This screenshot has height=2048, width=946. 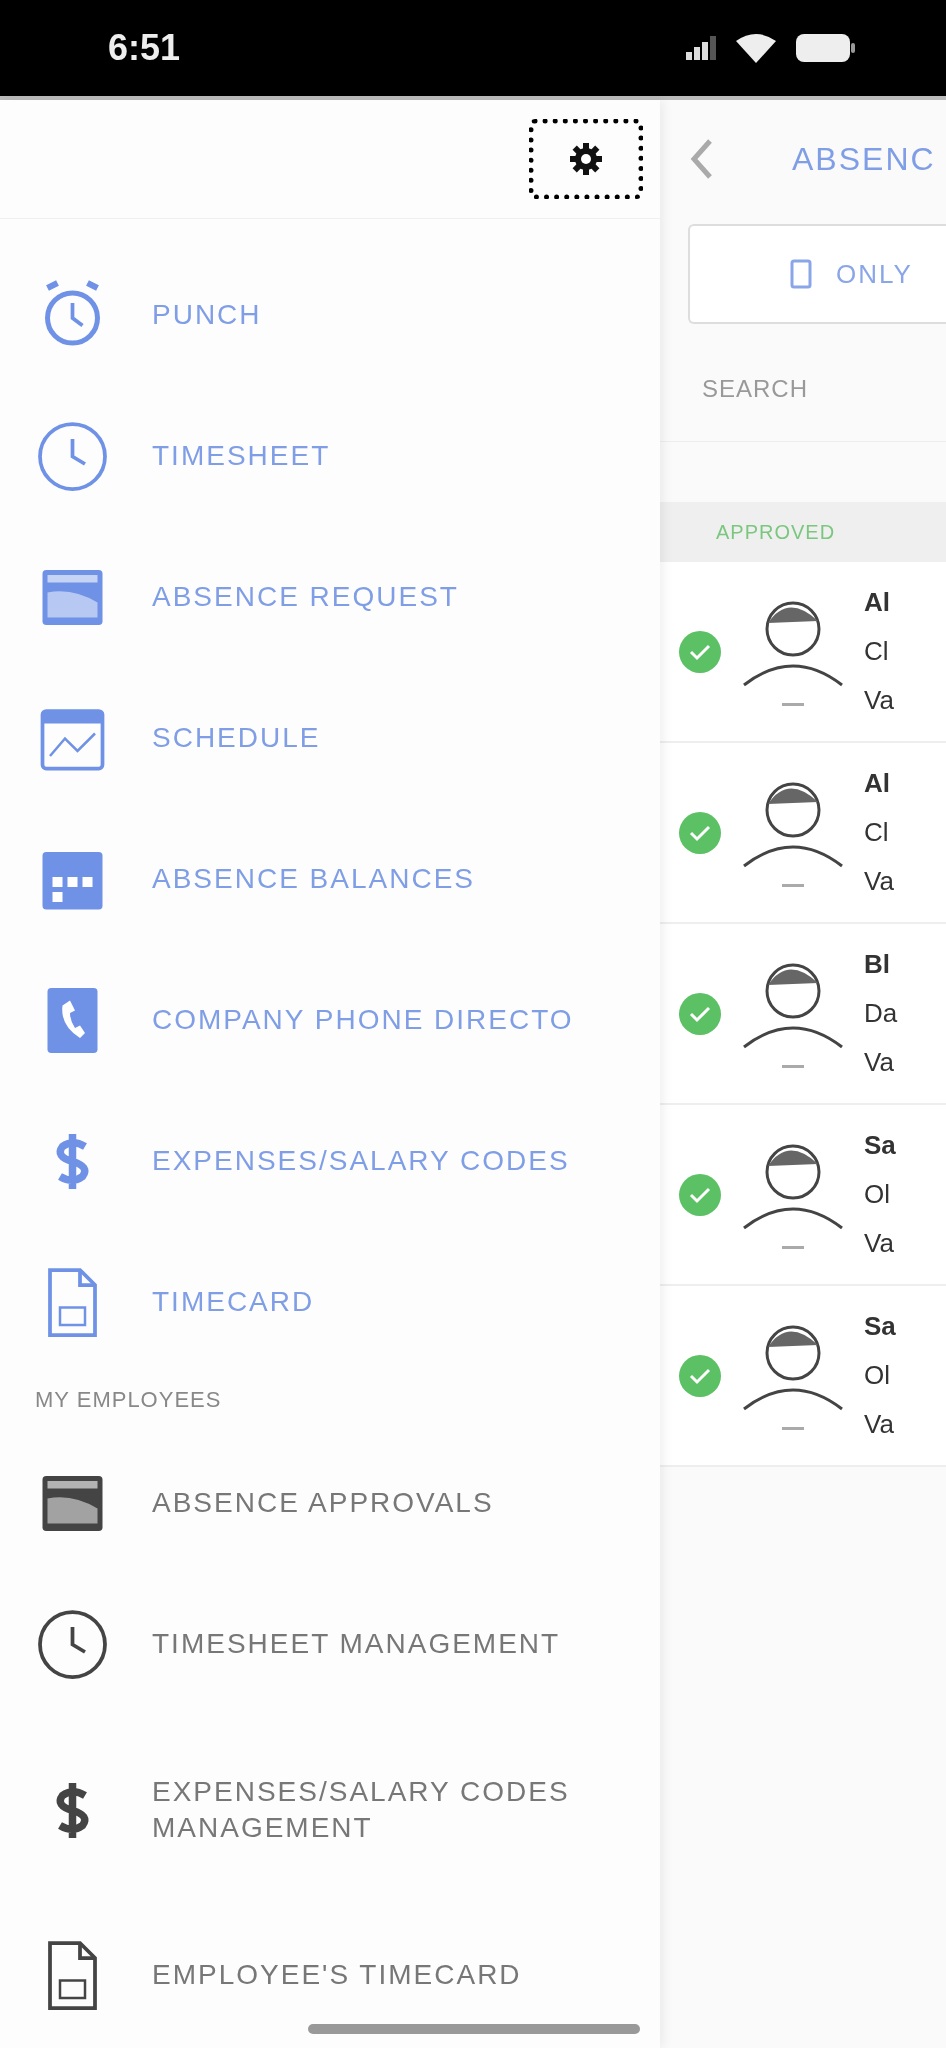 I want to click on menu-item: EMPLOYEE'S TIMECARD, so click(x=330, y=1975).